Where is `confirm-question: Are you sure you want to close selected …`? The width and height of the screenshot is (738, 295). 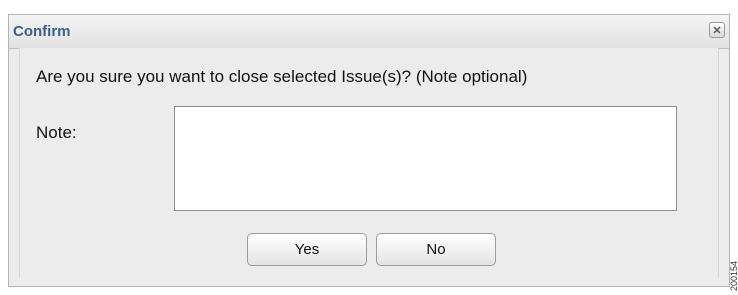 confirm-question: Are you sure you want to close selected … is located at coordinates (282, 76).